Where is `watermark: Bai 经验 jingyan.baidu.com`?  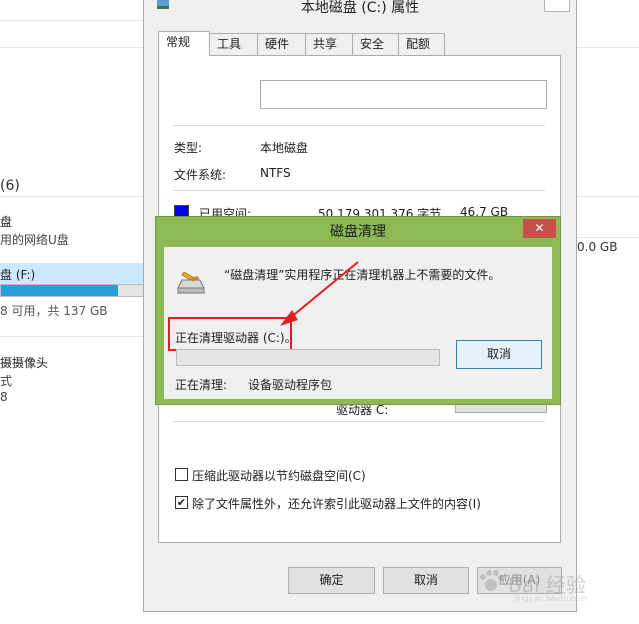
watermark: Bai 经验 jingyan.baidu.com is located at coordinates (543, 584).